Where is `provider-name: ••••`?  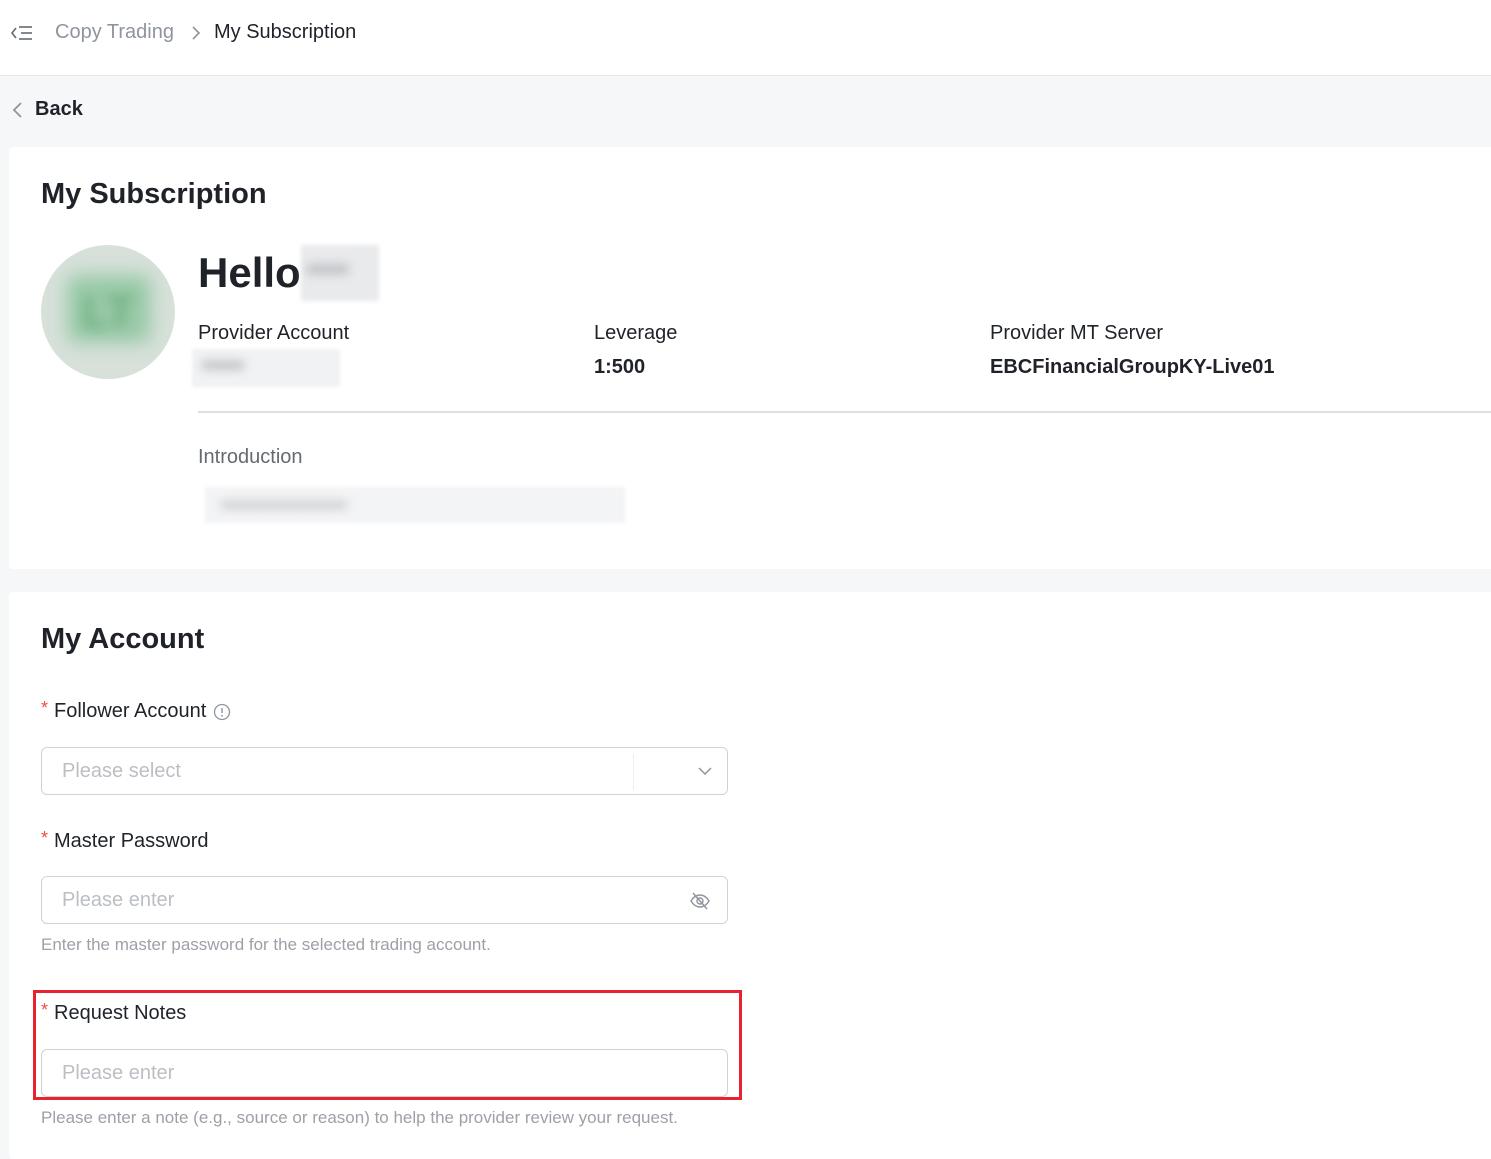 provider-name: •••• is located at coordinates (327, 269).